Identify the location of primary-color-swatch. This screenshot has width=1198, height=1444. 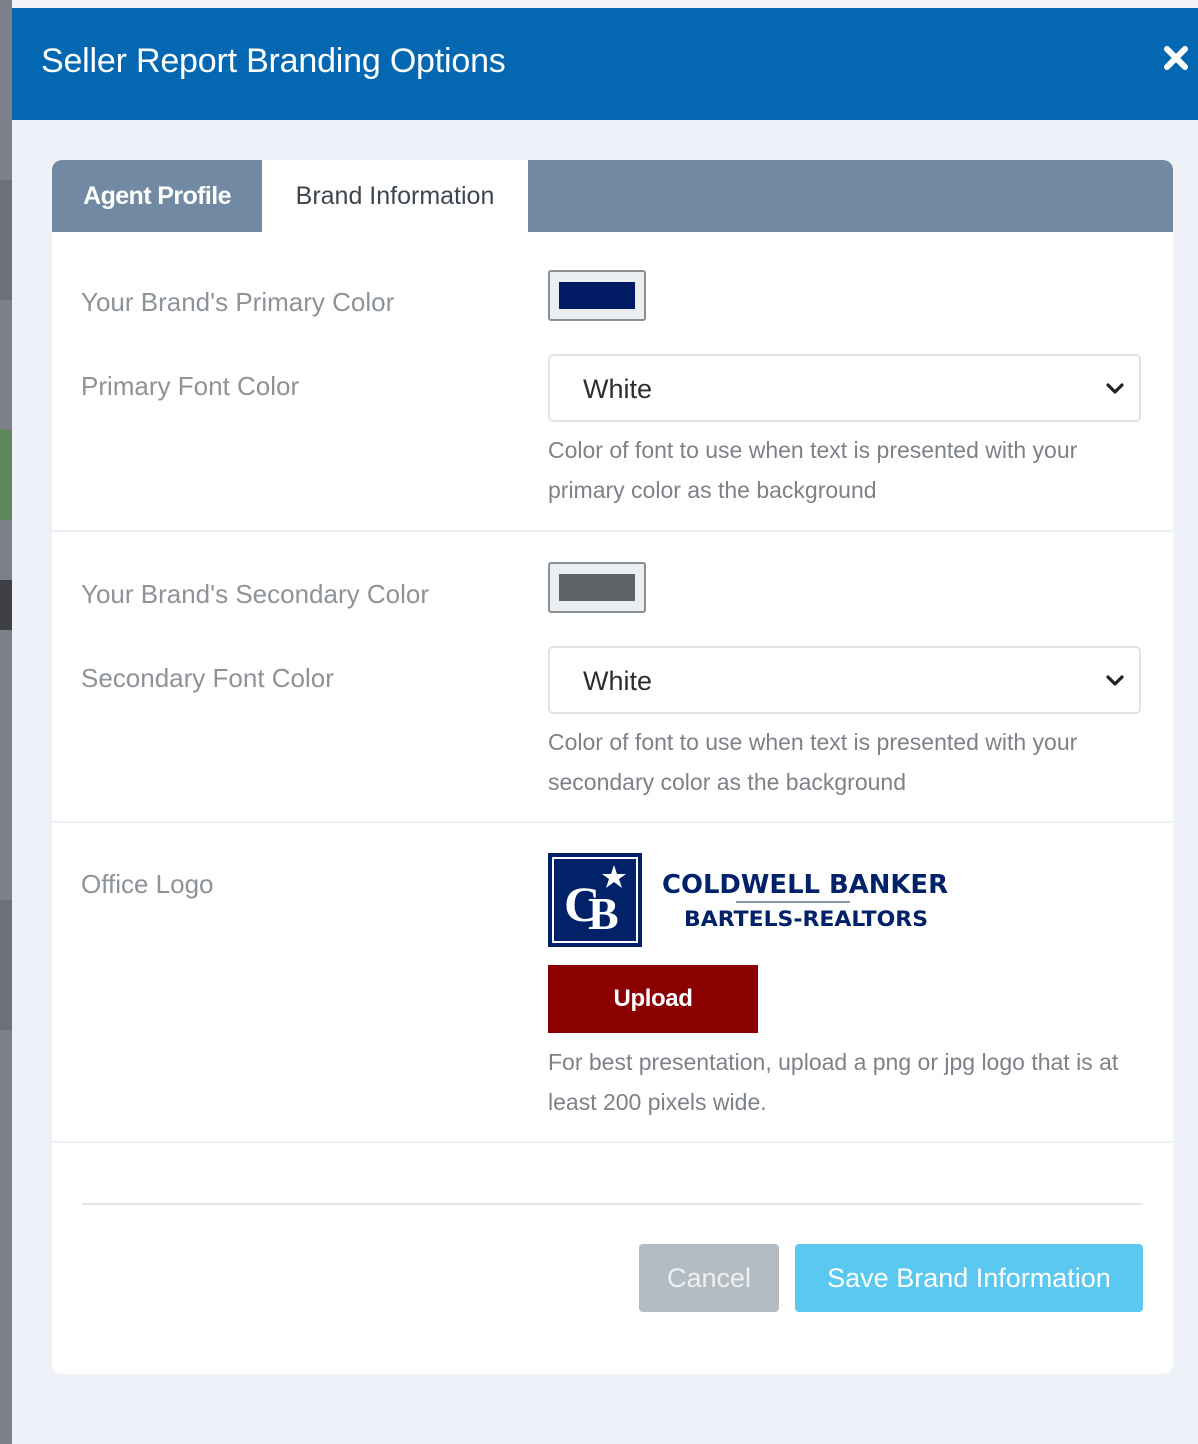
(597, 295).